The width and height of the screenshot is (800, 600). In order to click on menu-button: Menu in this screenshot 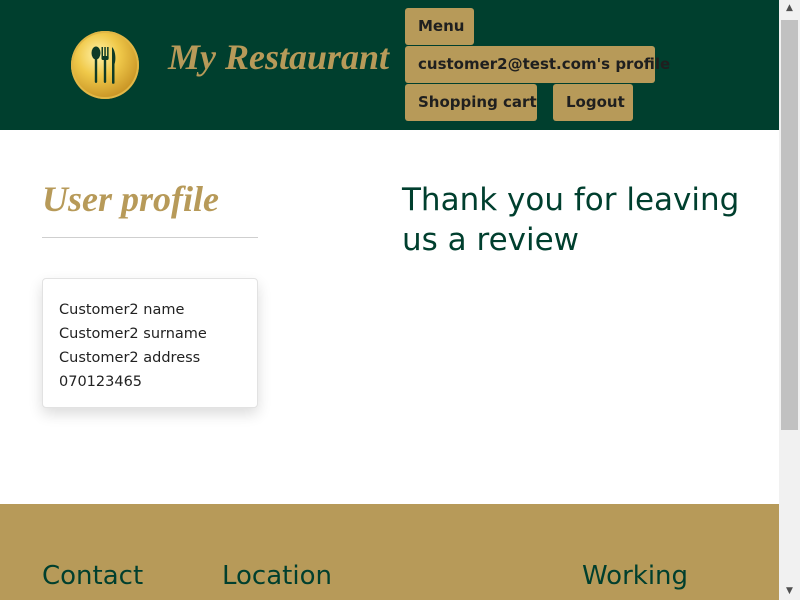, I will do `click(439, 26)`.